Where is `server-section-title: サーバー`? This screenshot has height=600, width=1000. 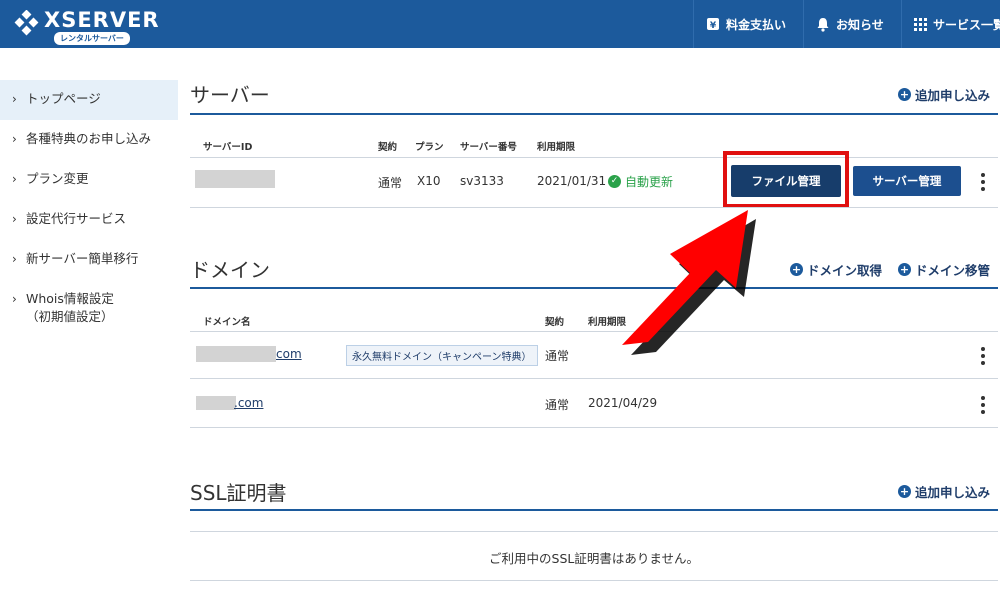
server-section-title: サーバー is located at coordinates (230, 95).